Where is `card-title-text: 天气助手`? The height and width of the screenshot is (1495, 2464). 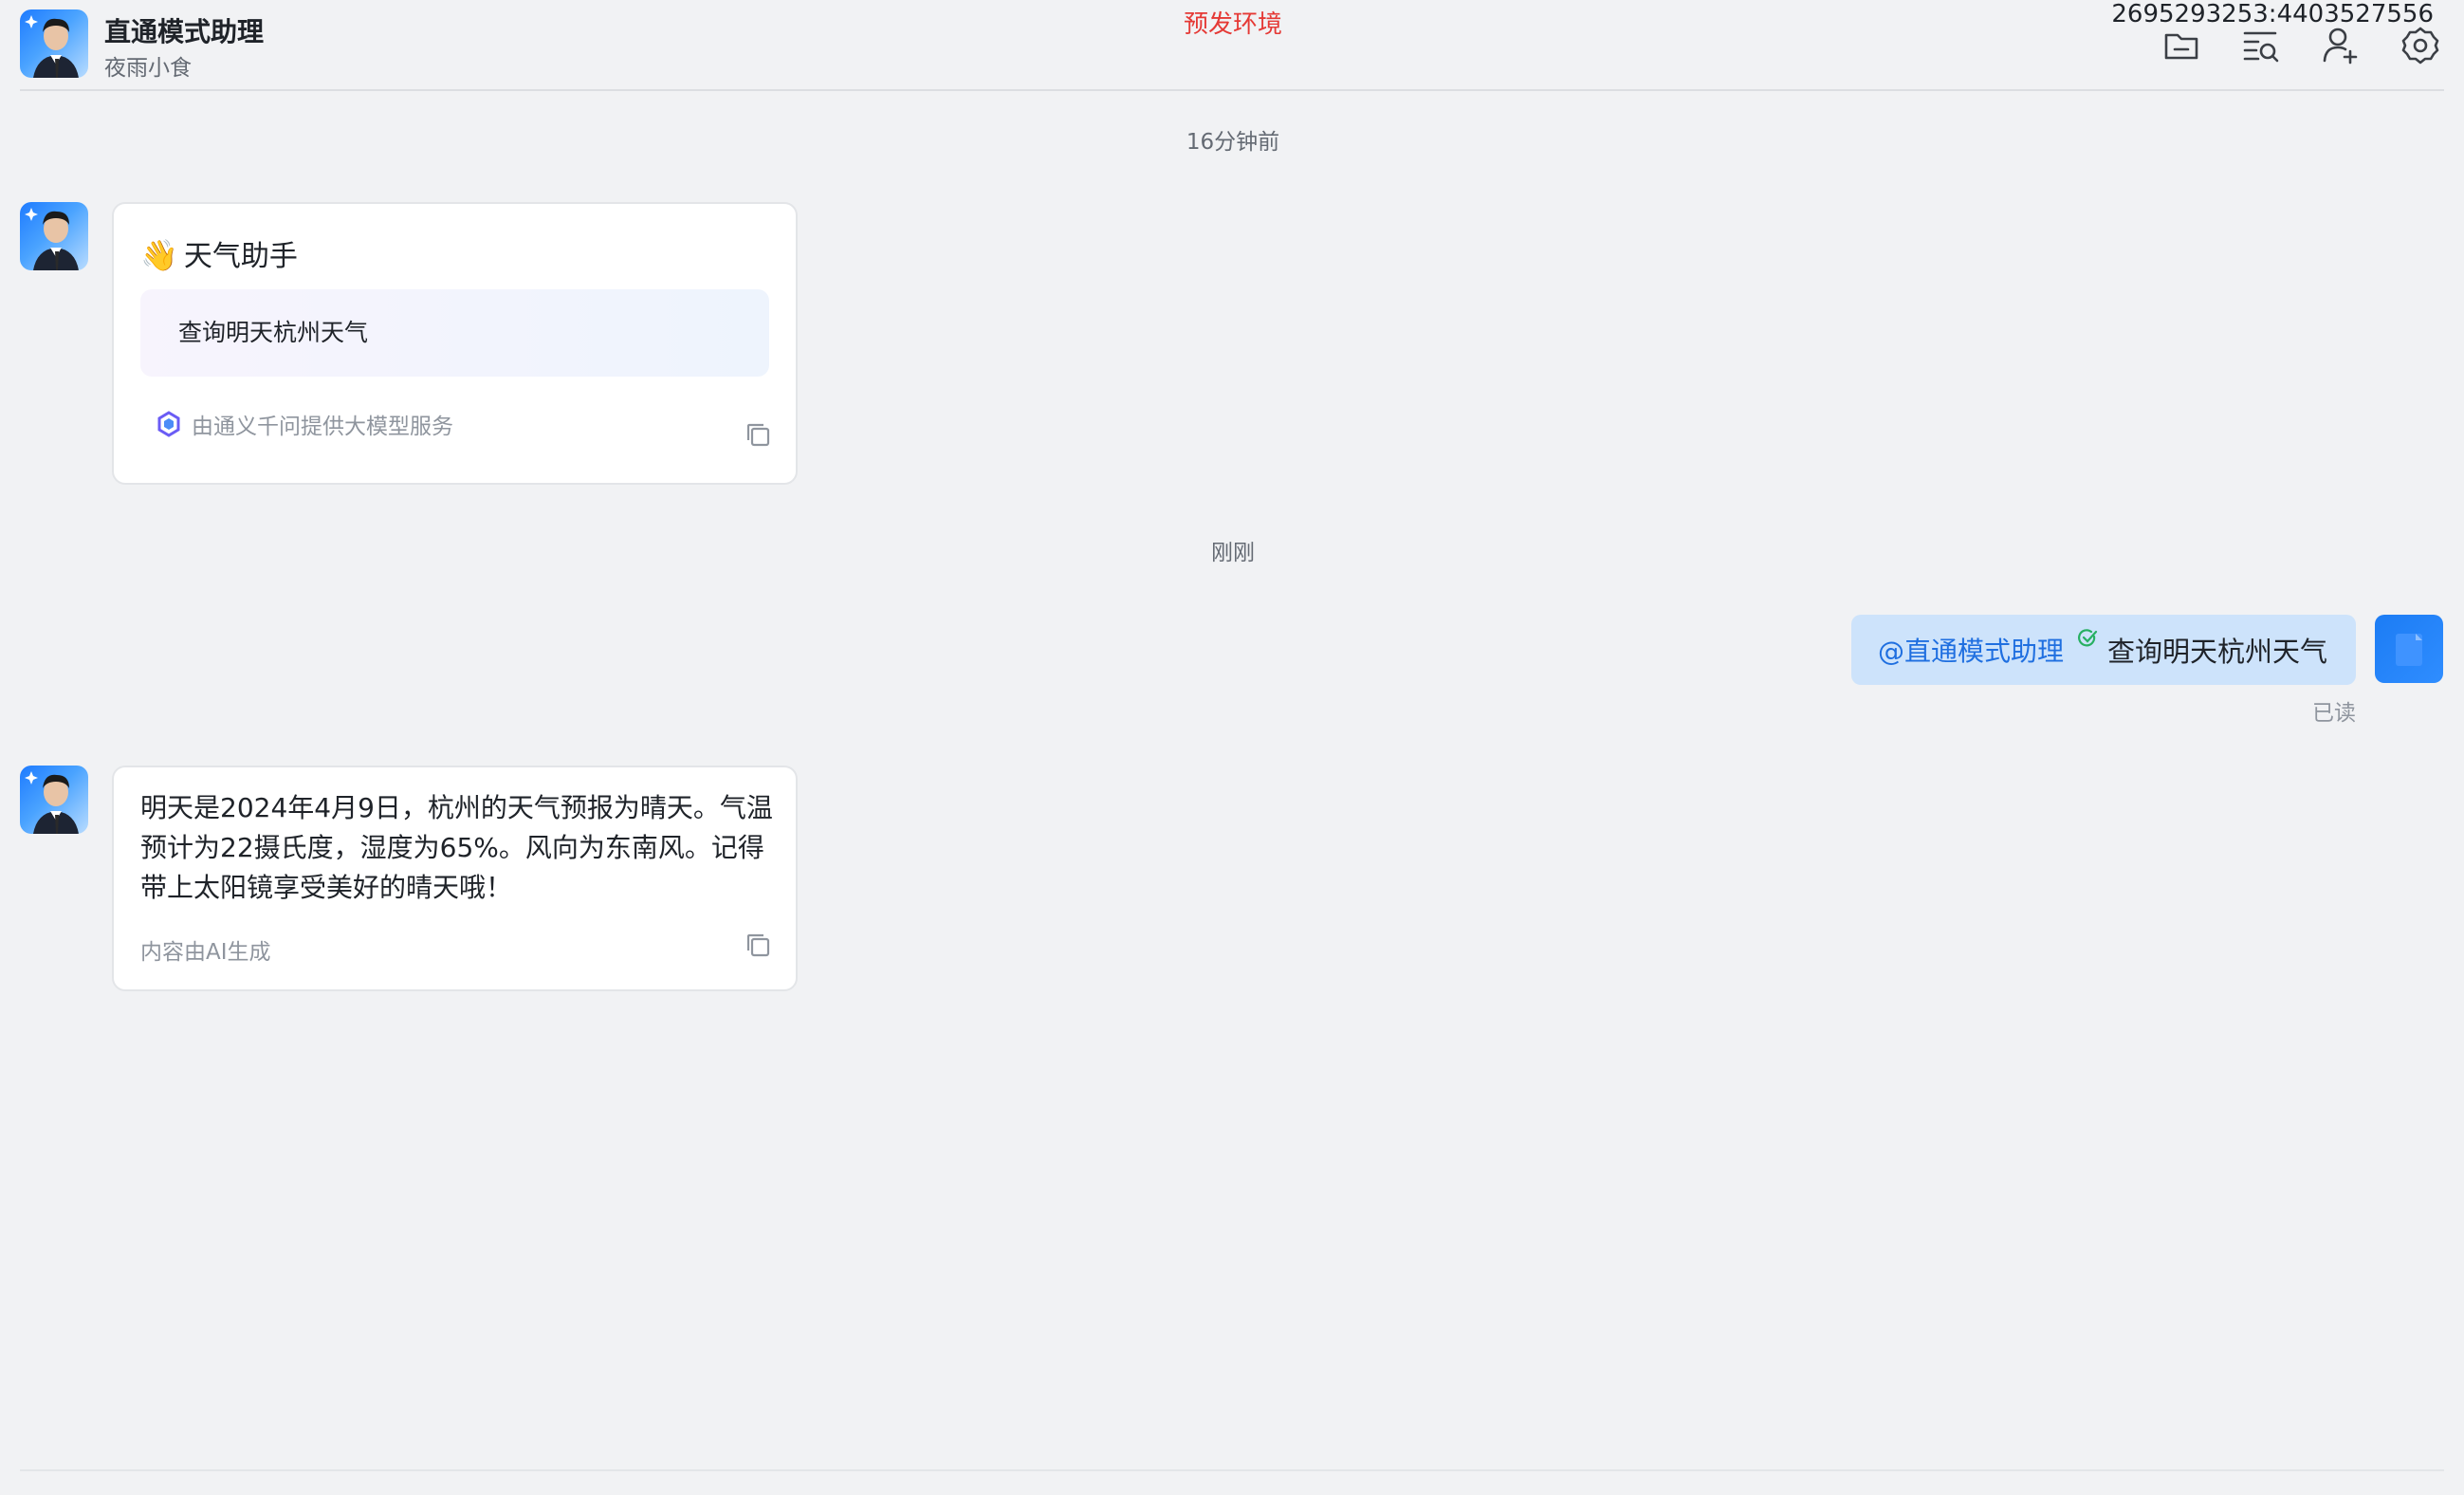
card-title-text: 天气助手 is located at coordinates (240, 257).